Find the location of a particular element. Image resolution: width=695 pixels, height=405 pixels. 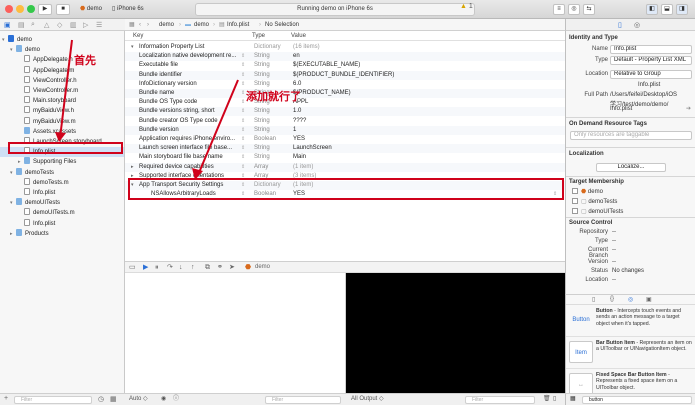

navigator-item: Info.plist is located at coordinates (62, 223).